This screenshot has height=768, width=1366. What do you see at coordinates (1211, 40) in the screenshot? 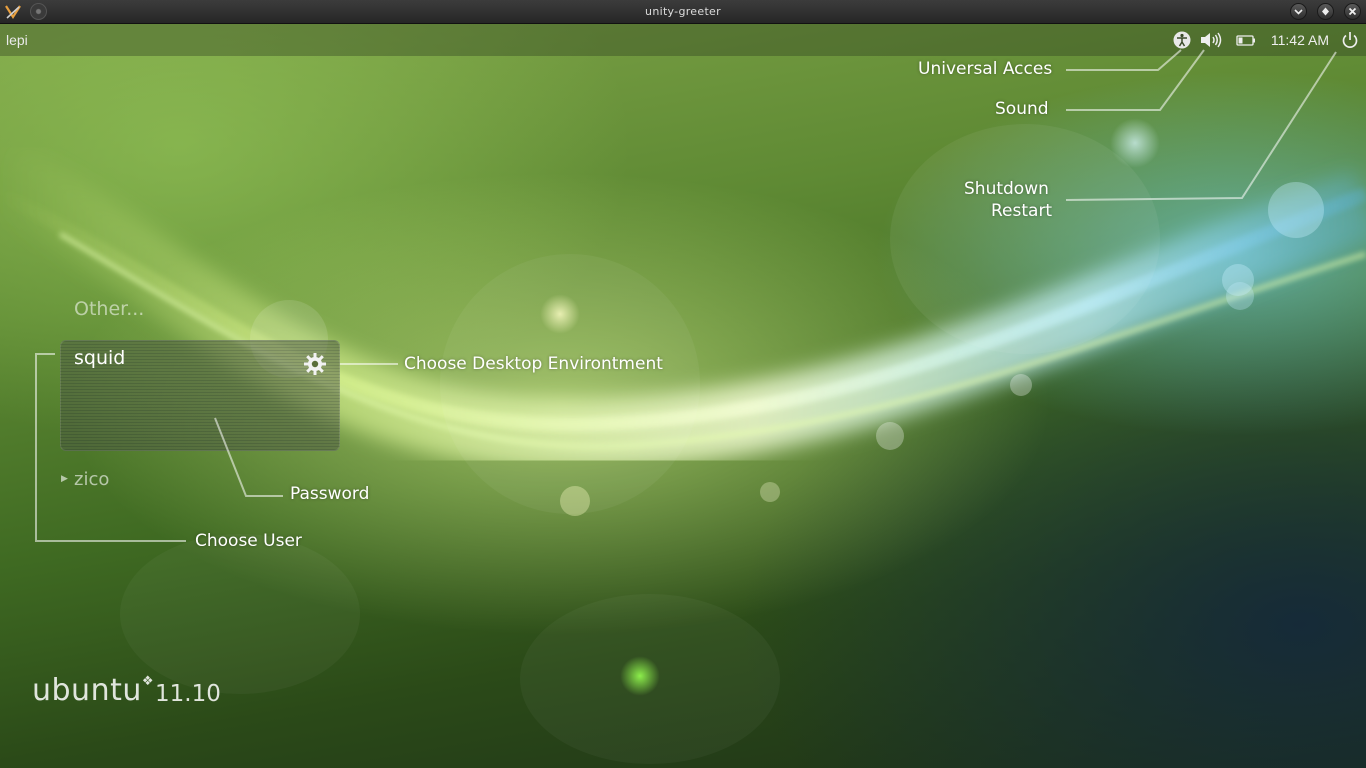
I see `volume-icon` at bounding box center [1211, 40].